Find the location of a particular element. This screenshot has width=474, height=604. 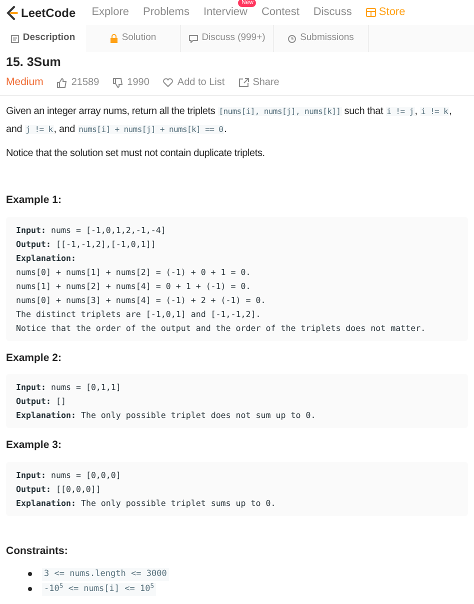

tab: Solution is located at coordinates (139, 38).